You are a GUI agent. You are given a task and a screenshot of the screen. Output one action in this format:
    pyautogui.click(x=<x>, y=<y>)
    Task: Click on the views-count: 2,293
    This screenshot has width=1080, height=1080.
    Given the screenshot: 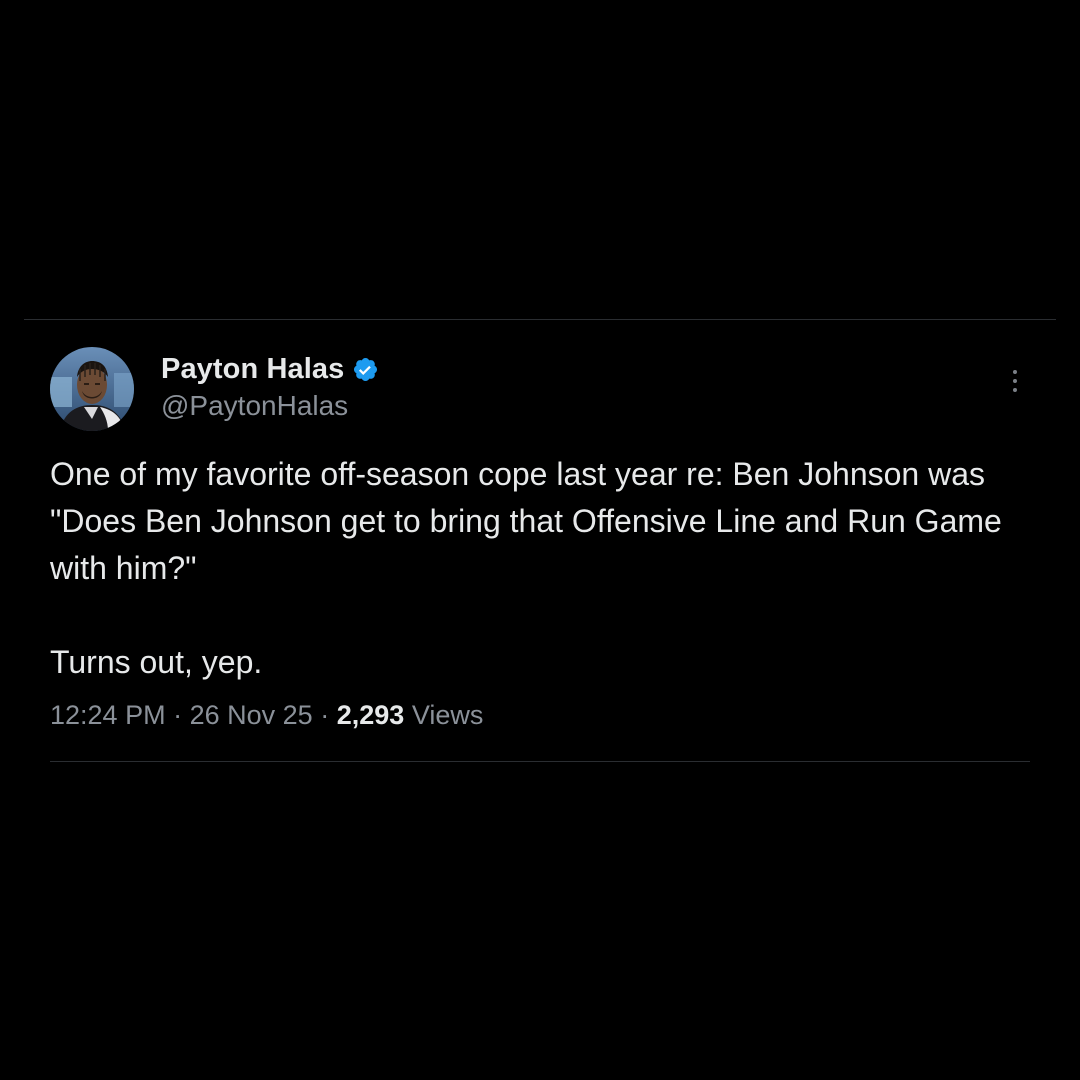 What is the action you would take?
    pyautogui.click(x=370, y=715)
    